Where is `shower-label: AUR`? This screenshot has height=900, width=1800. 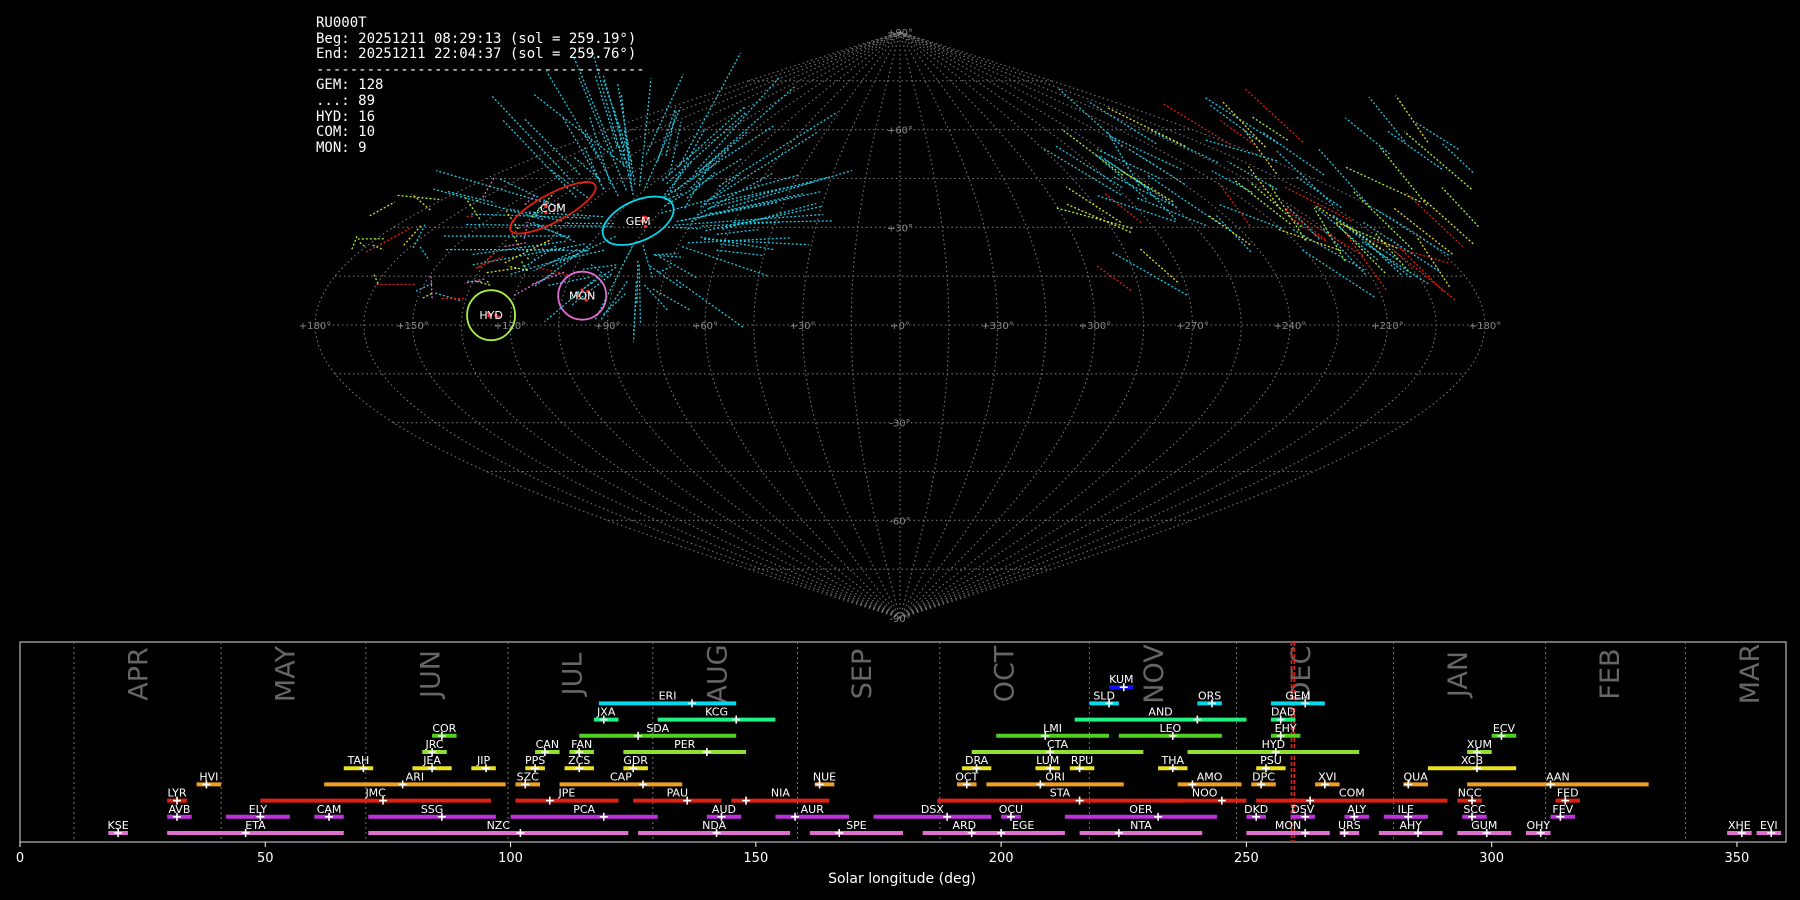 shower-label: AUR is located at coordinates (813, 809).